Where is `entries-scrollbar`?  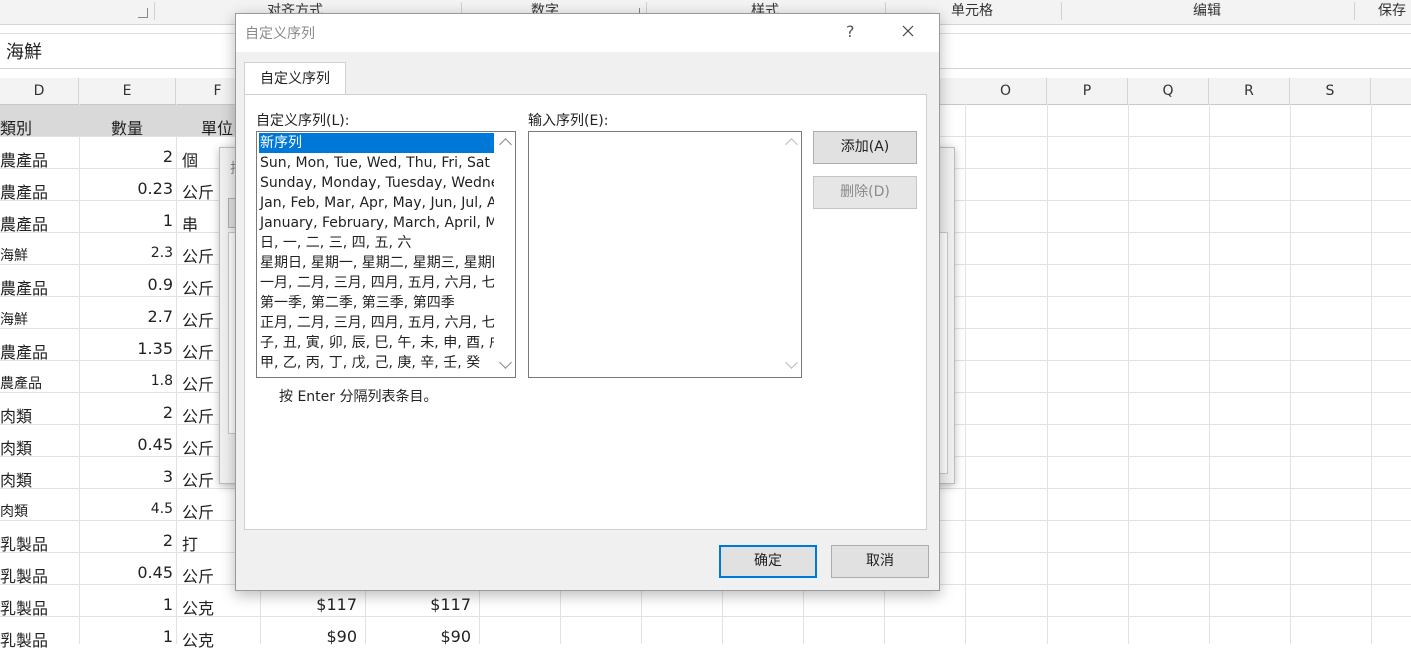
entries-scrollbar is located at coordinates (792, 254).